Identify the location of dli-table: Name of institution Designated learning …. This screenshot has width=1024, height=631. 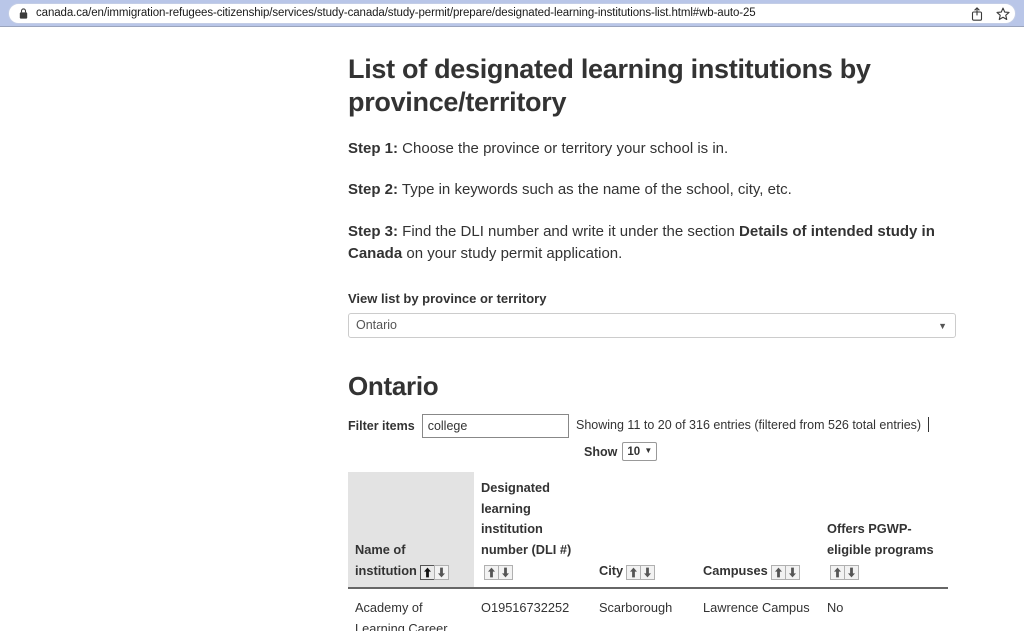
(648, 551).